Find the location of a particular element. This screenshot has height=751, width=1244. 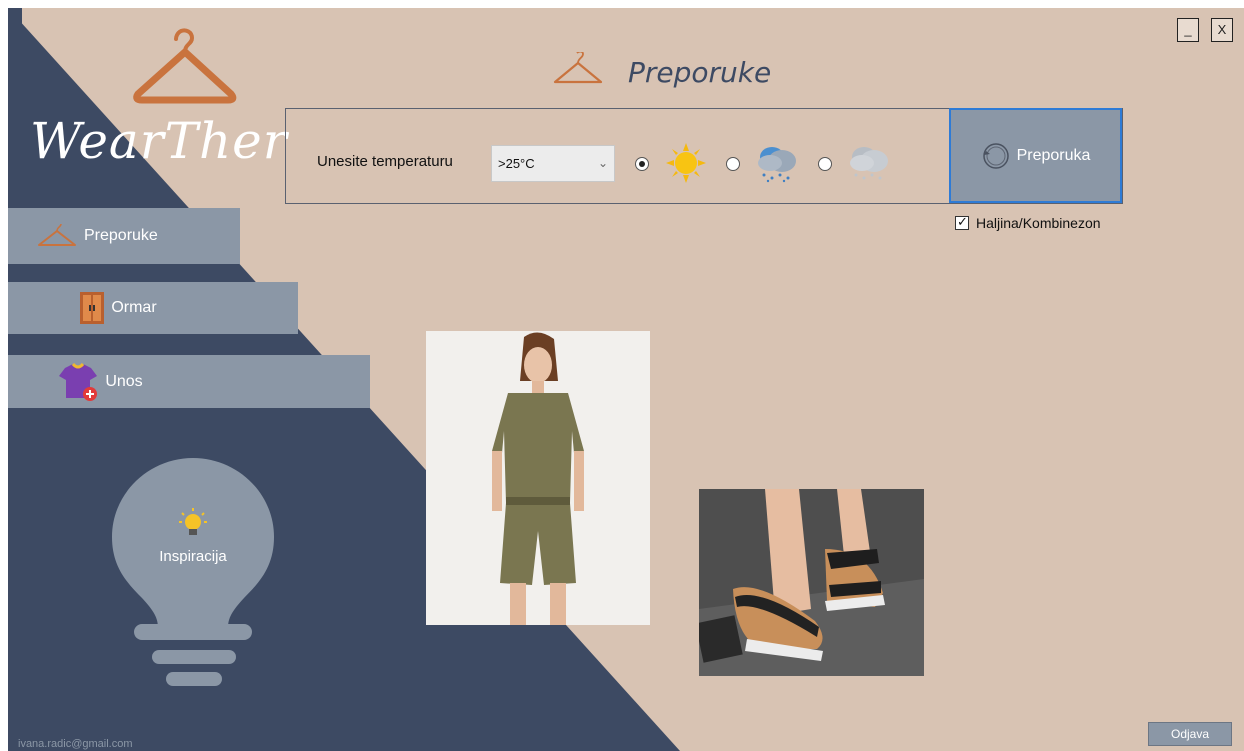

dress-checkbox: Haljina/Kombinezon is located at coordinates (1028, 222).